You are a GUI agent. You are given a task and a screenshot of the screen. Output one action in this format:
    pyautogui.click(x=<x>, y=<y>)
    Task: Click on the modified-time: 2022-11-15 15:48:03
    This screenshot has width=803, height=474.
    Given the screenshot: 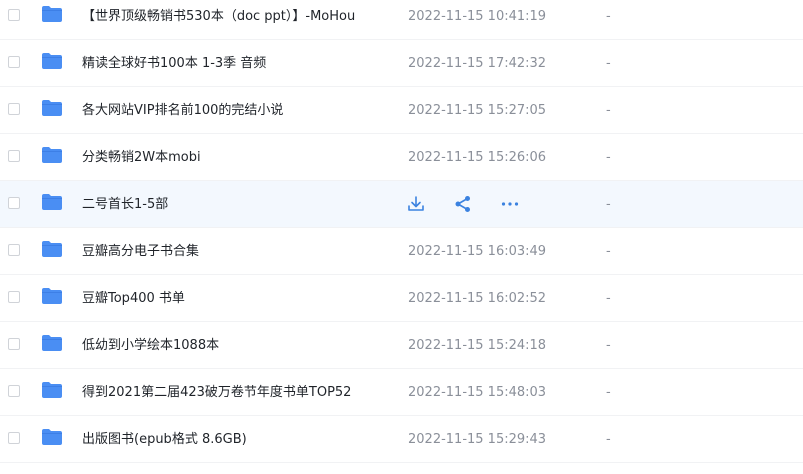 What is the action you would take?
    pyautogui.click(x=477, y=392)
    